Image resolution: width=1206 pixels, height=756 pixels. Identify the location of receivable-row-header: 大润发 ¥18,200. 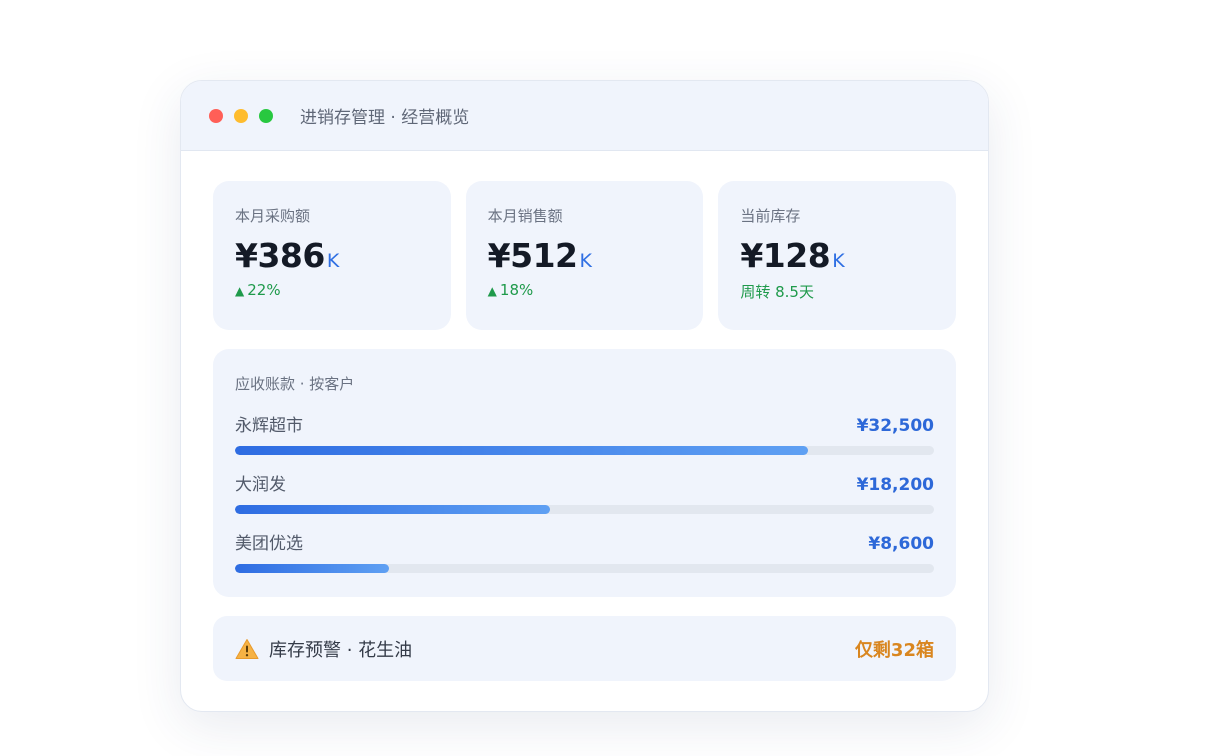
(584, 482).